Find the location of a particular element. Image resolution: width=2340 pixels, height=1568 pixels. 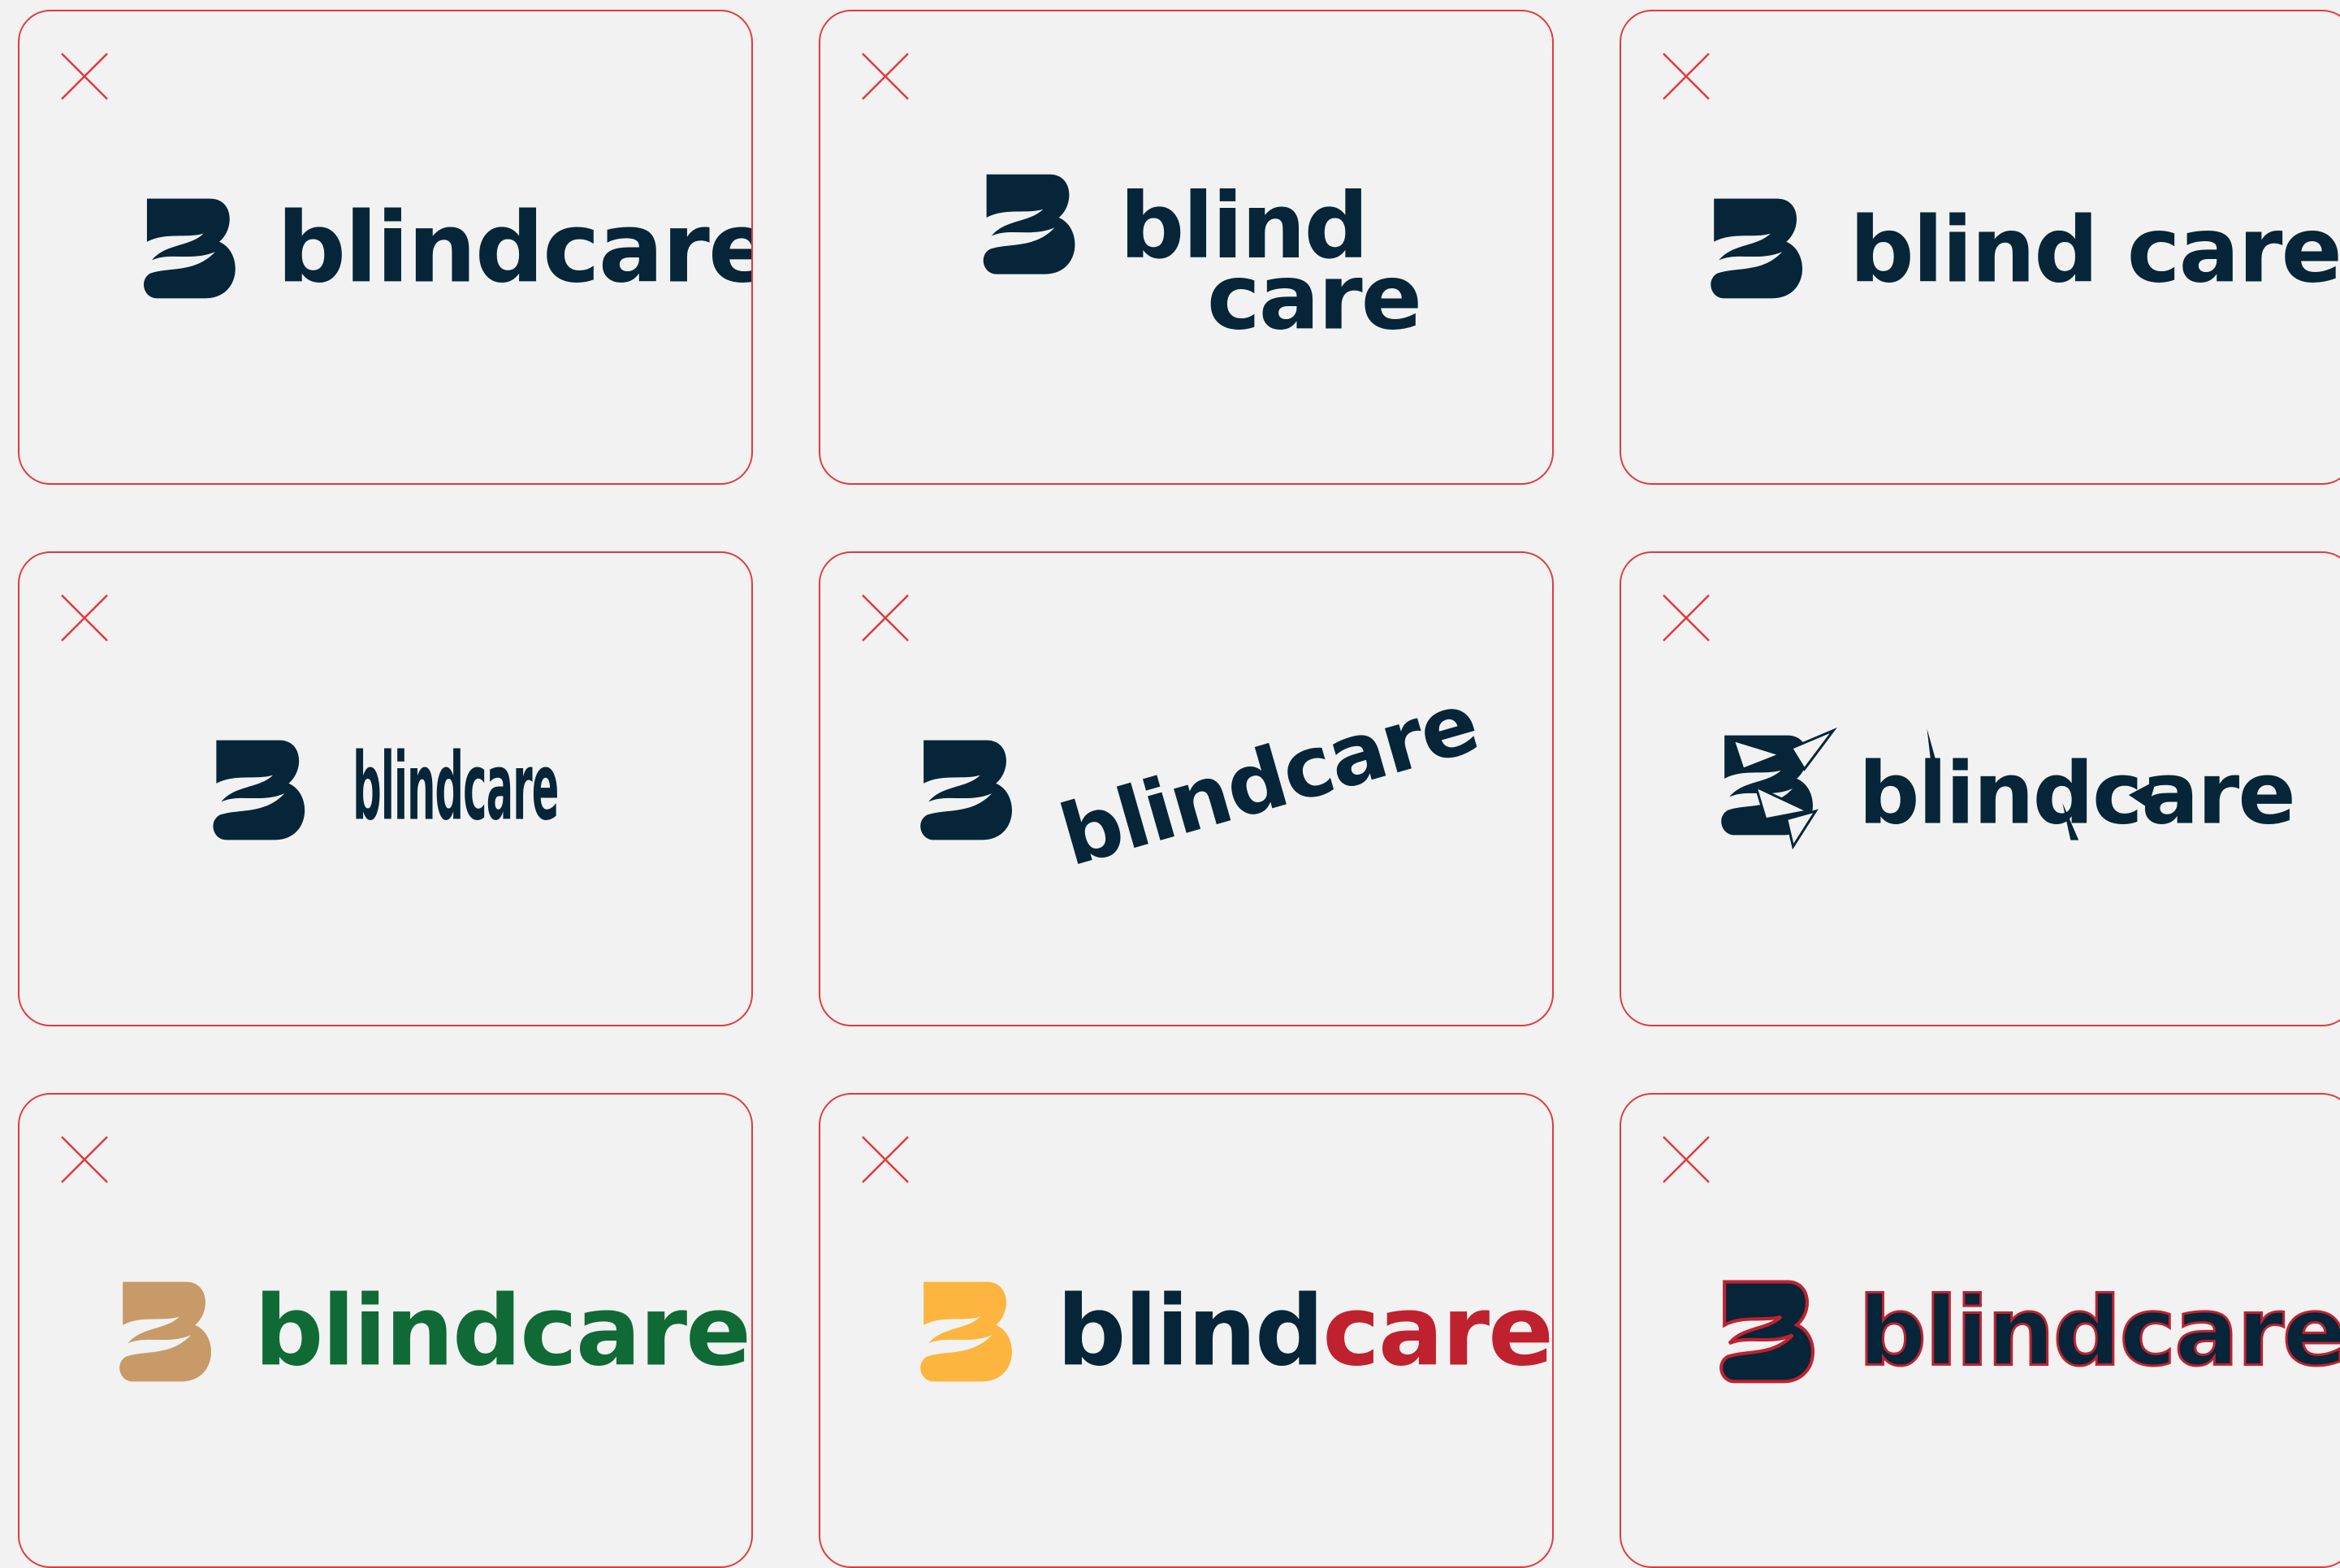

logo-misuse-card-4: blindcare is located at coordinates (386, 788).